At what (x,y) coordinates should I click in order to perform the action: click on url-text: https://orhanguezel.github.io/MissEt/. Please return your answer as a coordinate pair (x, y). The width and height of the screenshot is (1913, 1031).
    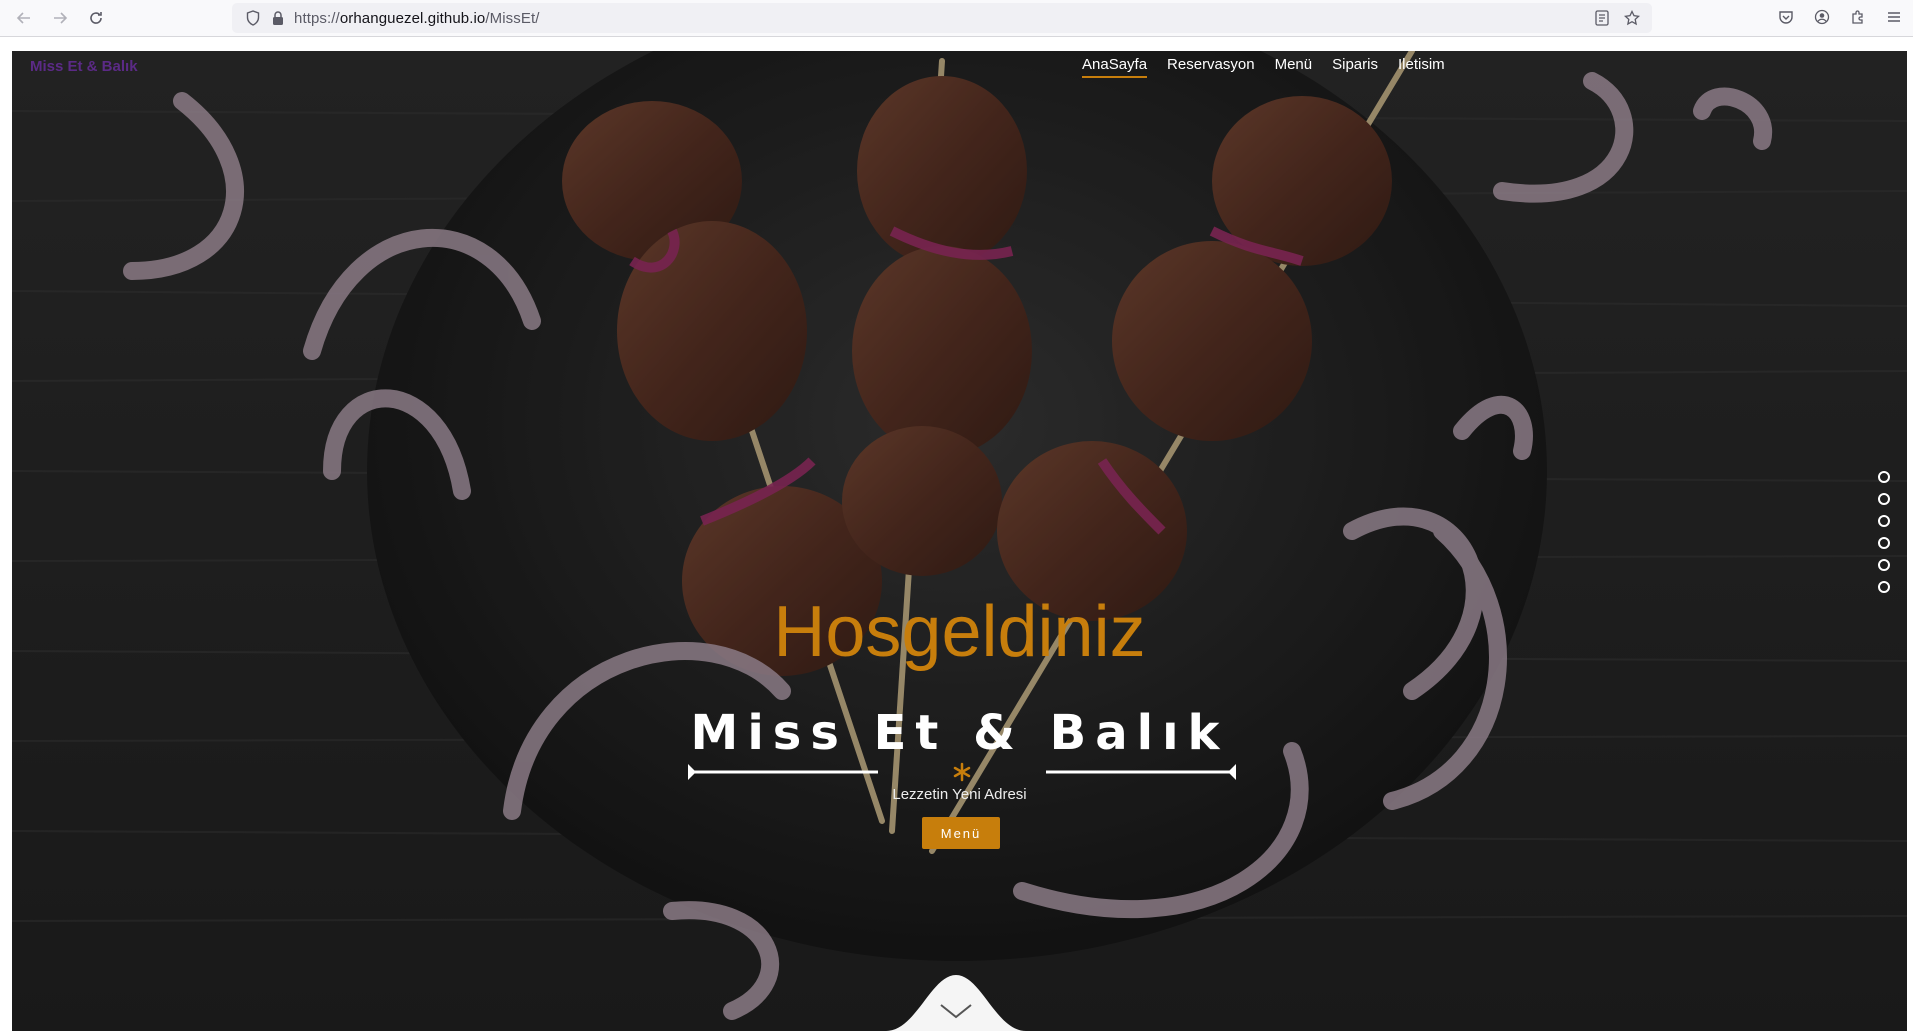
    Looking at the image, I should click on (417, 18).